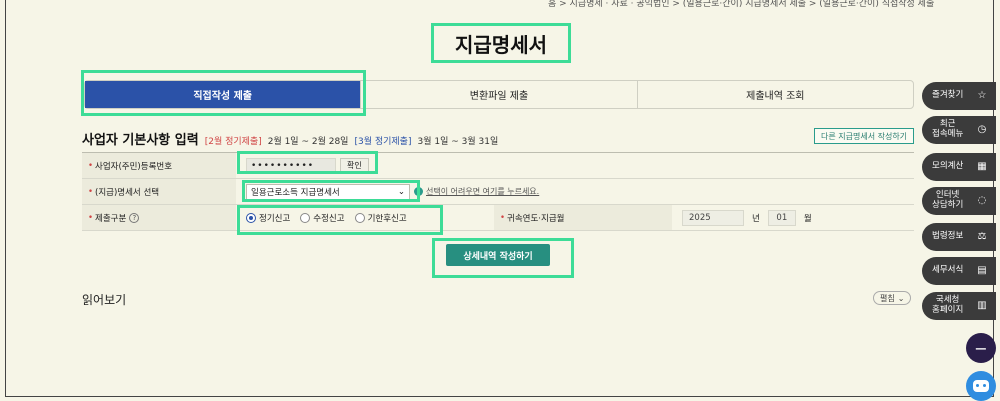 The height and width of the screenshot is (401, 1000). I want to click on period1-text: 2월 1일 ~ 2월 28일, so click(308, 142).